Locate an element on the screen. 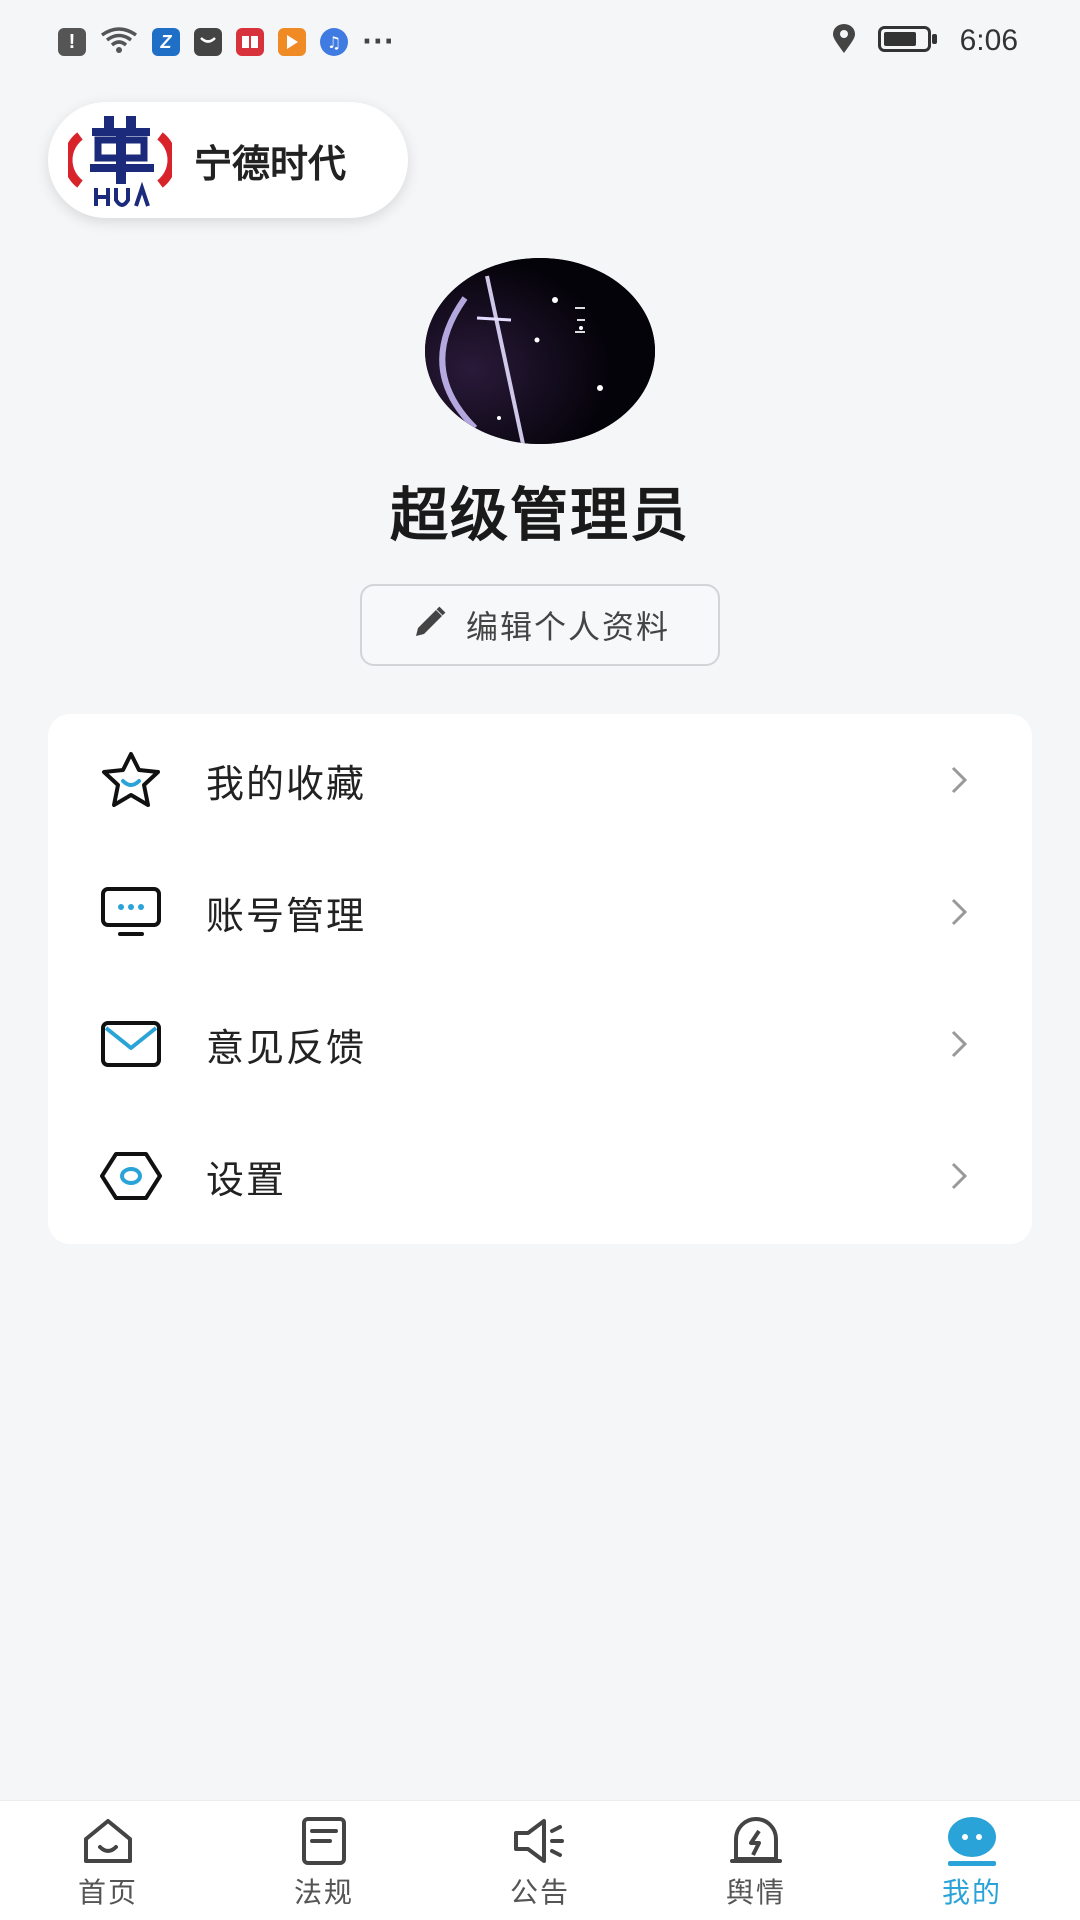 This screenshot has height=1920, width=1080. nav-label: 首页 is located at coordinates (107, 1892).